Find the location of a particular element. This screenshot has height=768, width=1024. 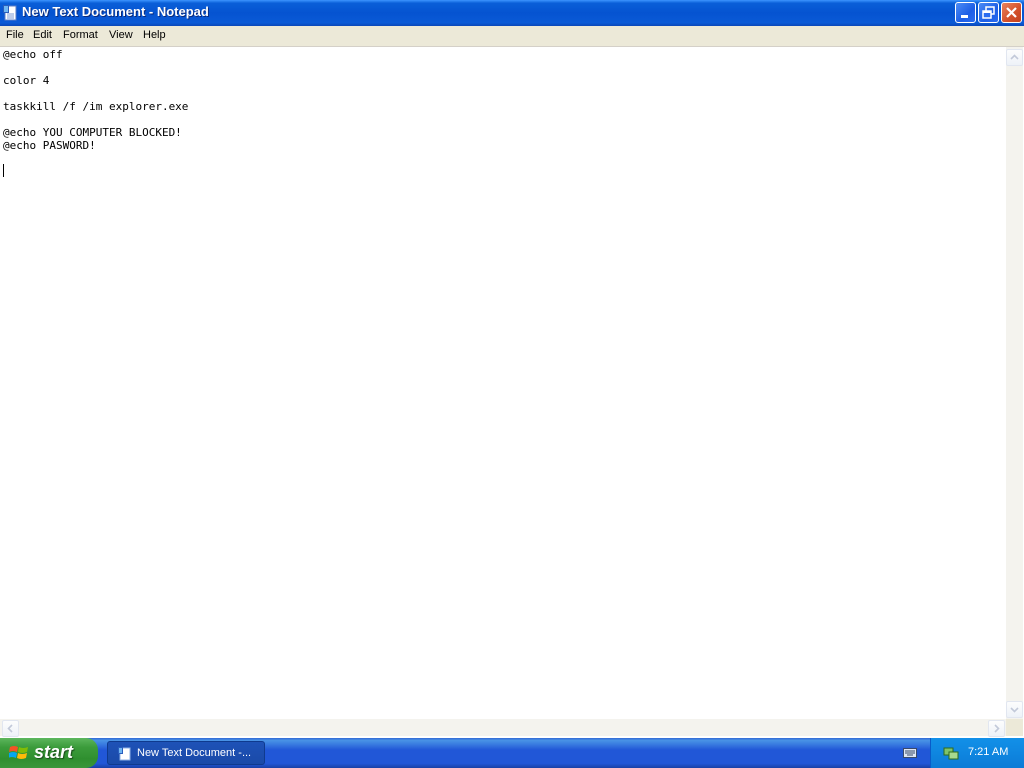

scroll-right-button is located at coordinates (996, 728).